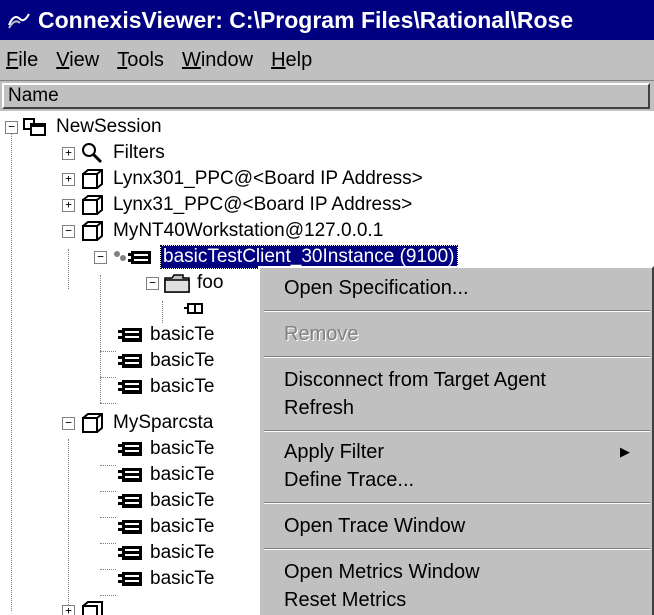 The width and height of the screenshot is (654, 615). What do you see at coordinates (248, 230) in the screenshot?
I see `tree-item-label: MyNT40Workstation@127.0.0.1` at bounding box center [248, 230].